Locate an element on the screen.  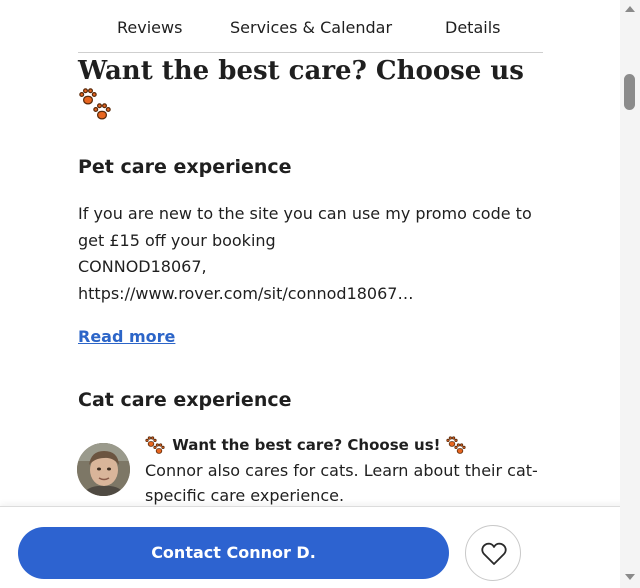
heart-icon is located at coordinates (494, 553).